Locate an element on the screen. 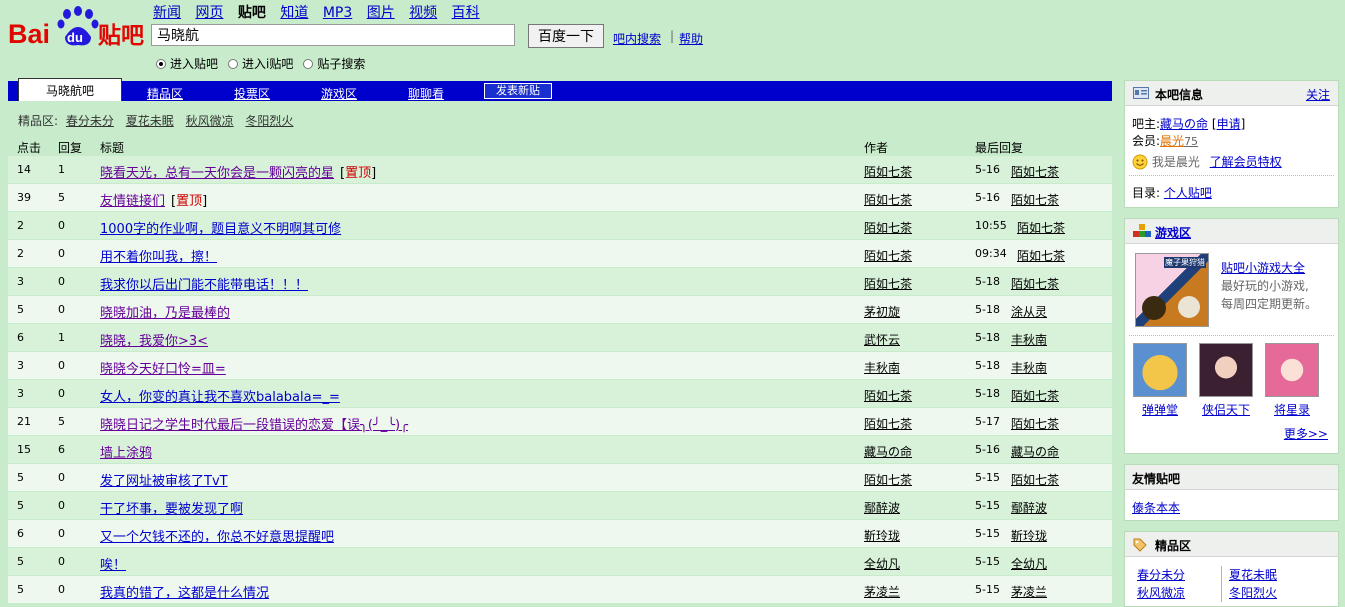 The height and width of the screenshot is (607, 1345). thread-title-link: 女人，你变的真让我不喜欢balabala=_= is located at coordinates (220, 397).